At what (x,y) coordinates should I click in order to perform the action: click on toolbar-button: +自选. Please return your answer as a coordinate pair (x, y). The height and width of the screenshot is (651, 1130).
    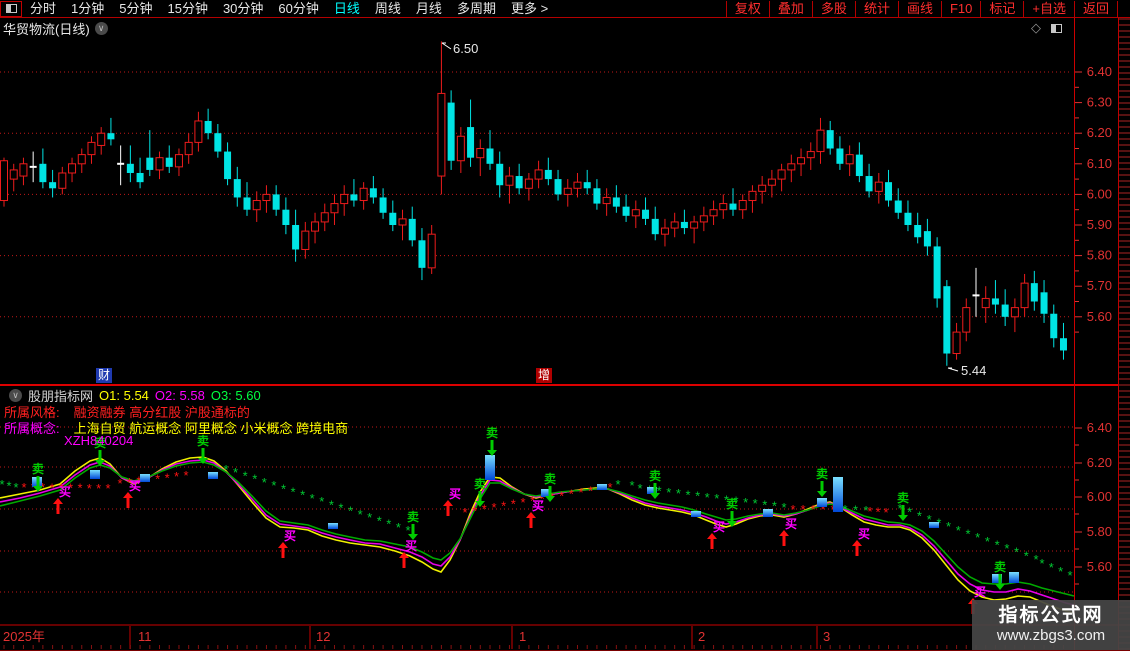
    Looking at the image, I should click on (1048, 8).